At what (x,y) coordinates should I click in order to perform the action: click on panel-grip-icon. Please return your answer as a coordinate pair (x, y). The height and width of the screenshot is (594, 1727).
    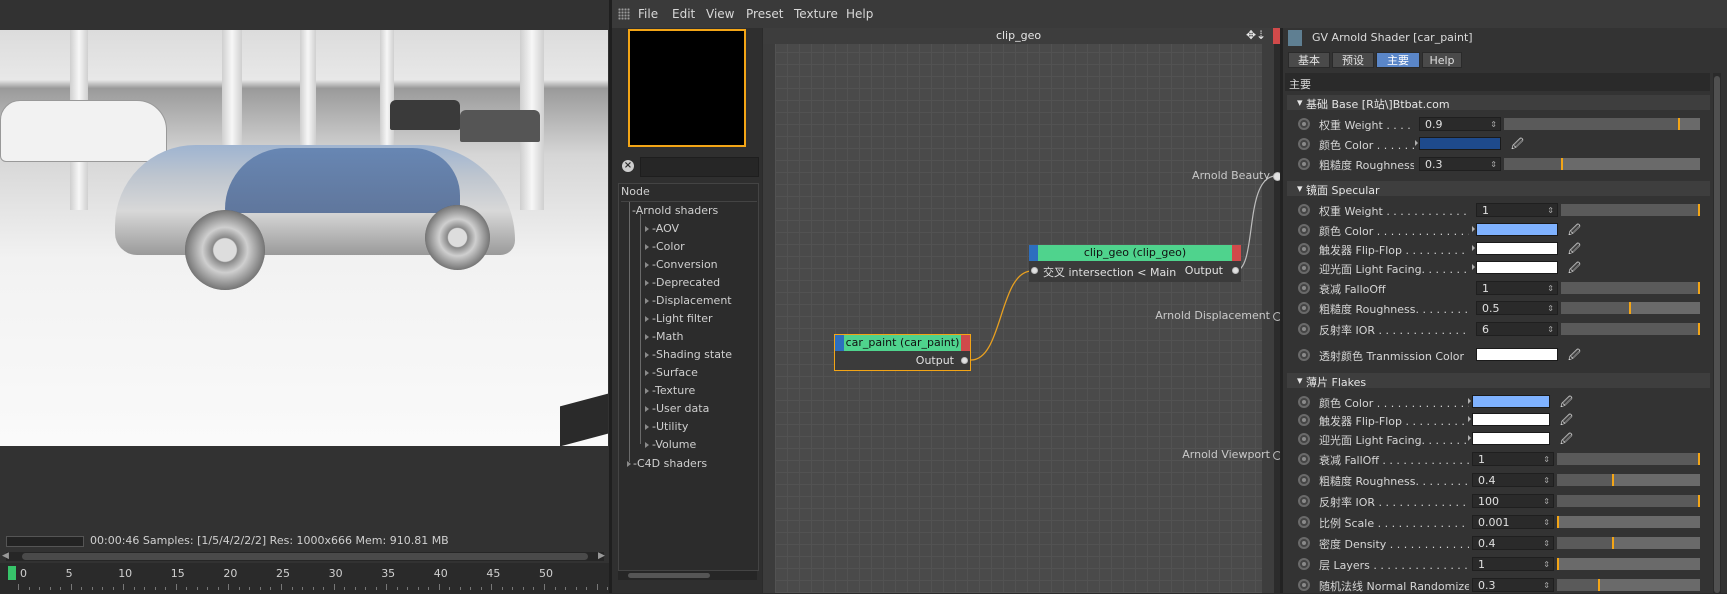
    Looking at the image, I should click on (624, 14).